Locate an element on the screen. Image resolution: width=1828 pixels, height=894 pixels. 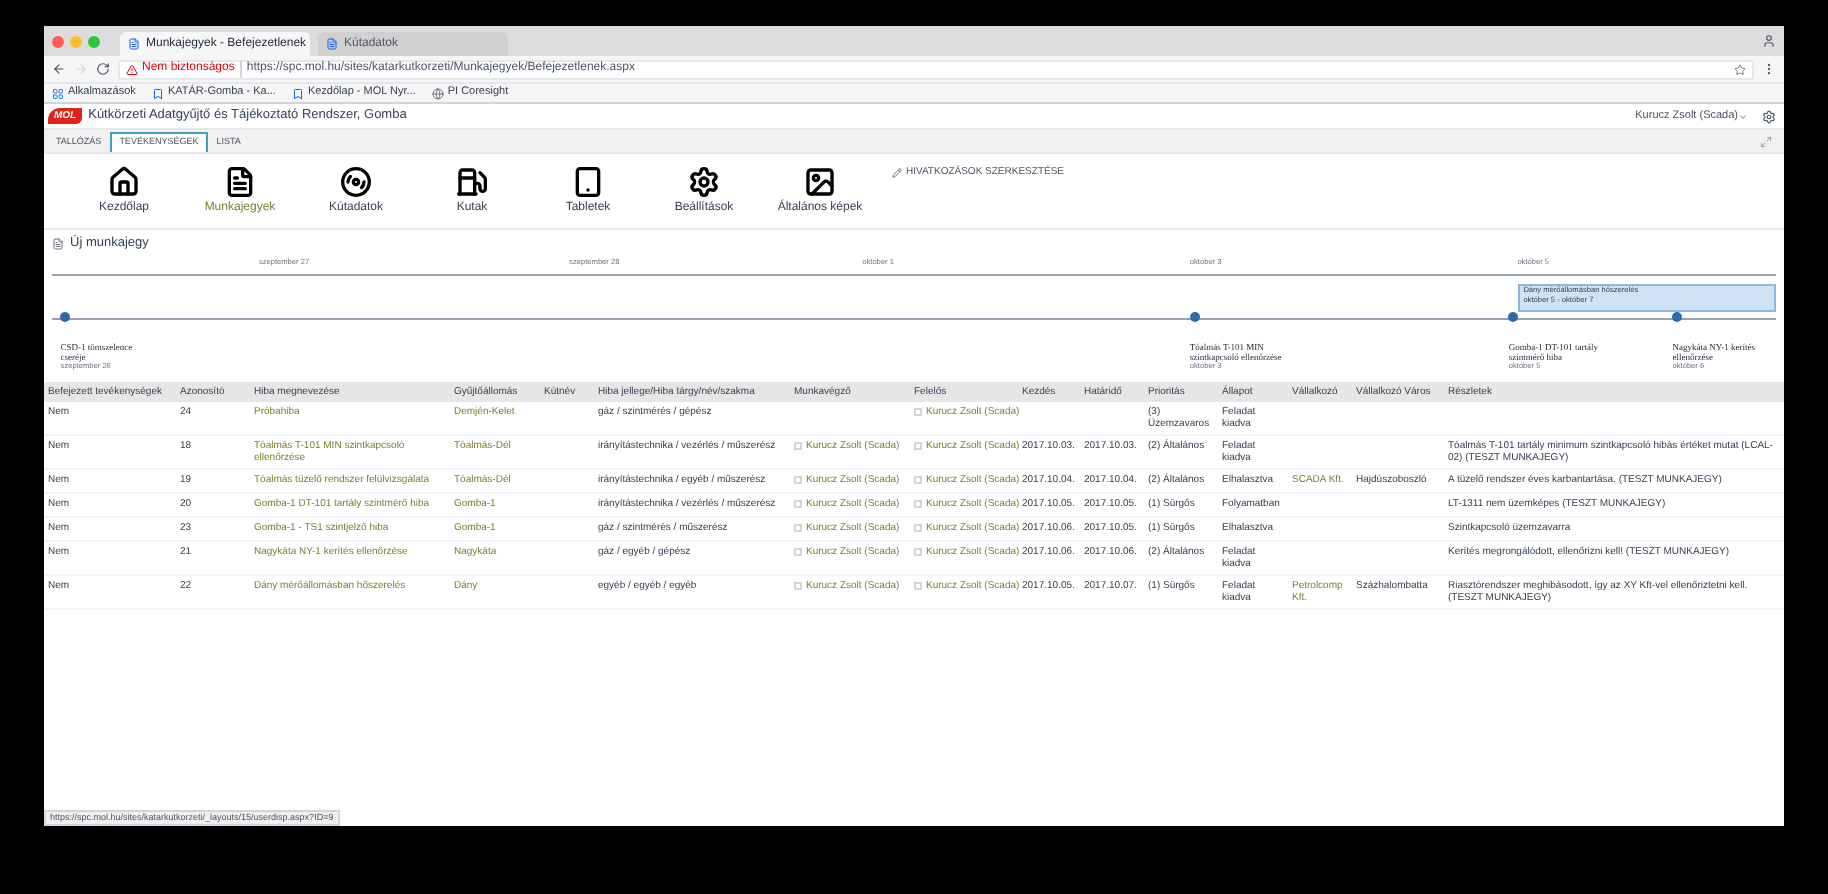
new-document-icon is located at coordinates (58, 244).